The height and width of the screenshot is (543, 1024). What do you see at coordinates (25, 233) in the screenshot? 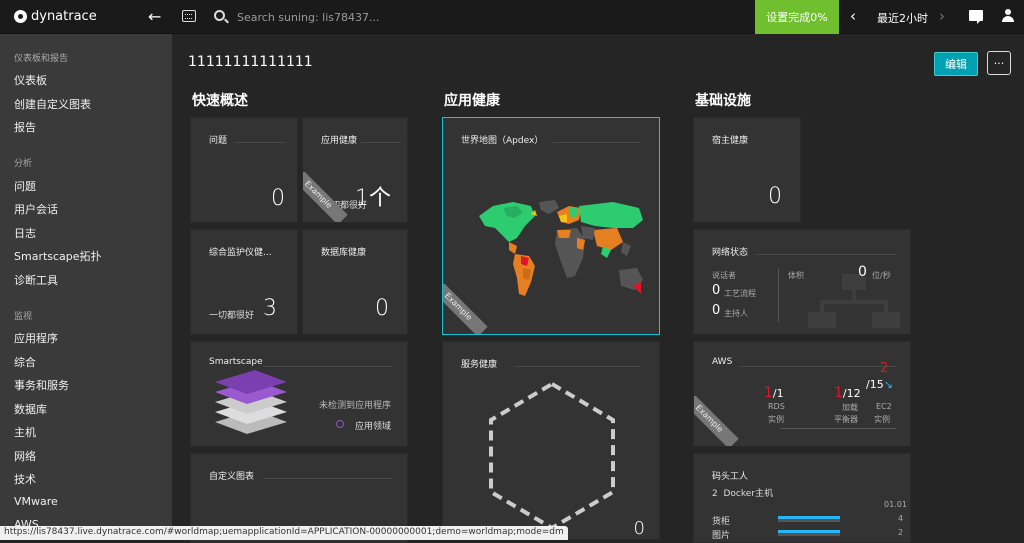
I see `sidebar-item-logs: 日志` at bounding box center [25, 233].